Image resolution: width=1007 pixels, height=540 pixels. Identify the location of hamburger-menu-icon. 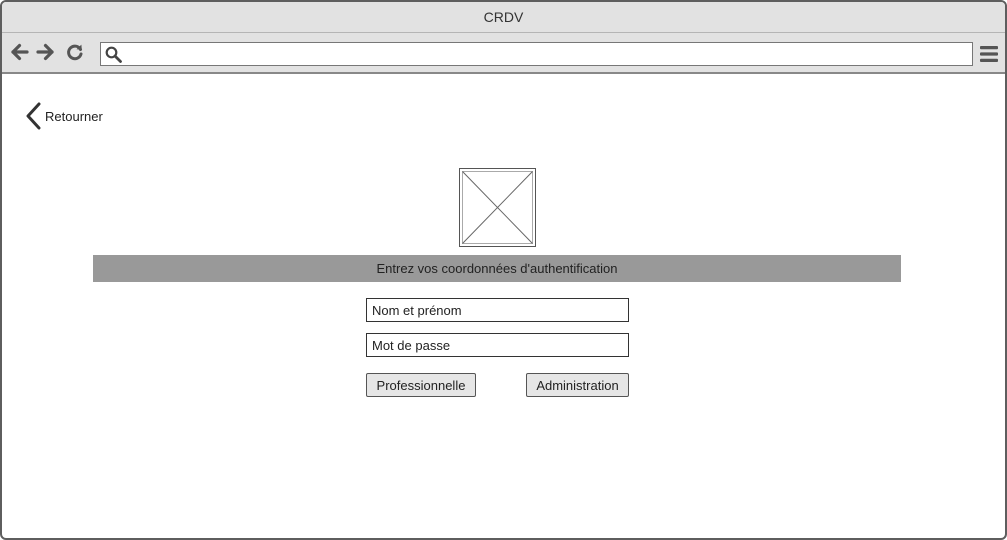
(989, 54).